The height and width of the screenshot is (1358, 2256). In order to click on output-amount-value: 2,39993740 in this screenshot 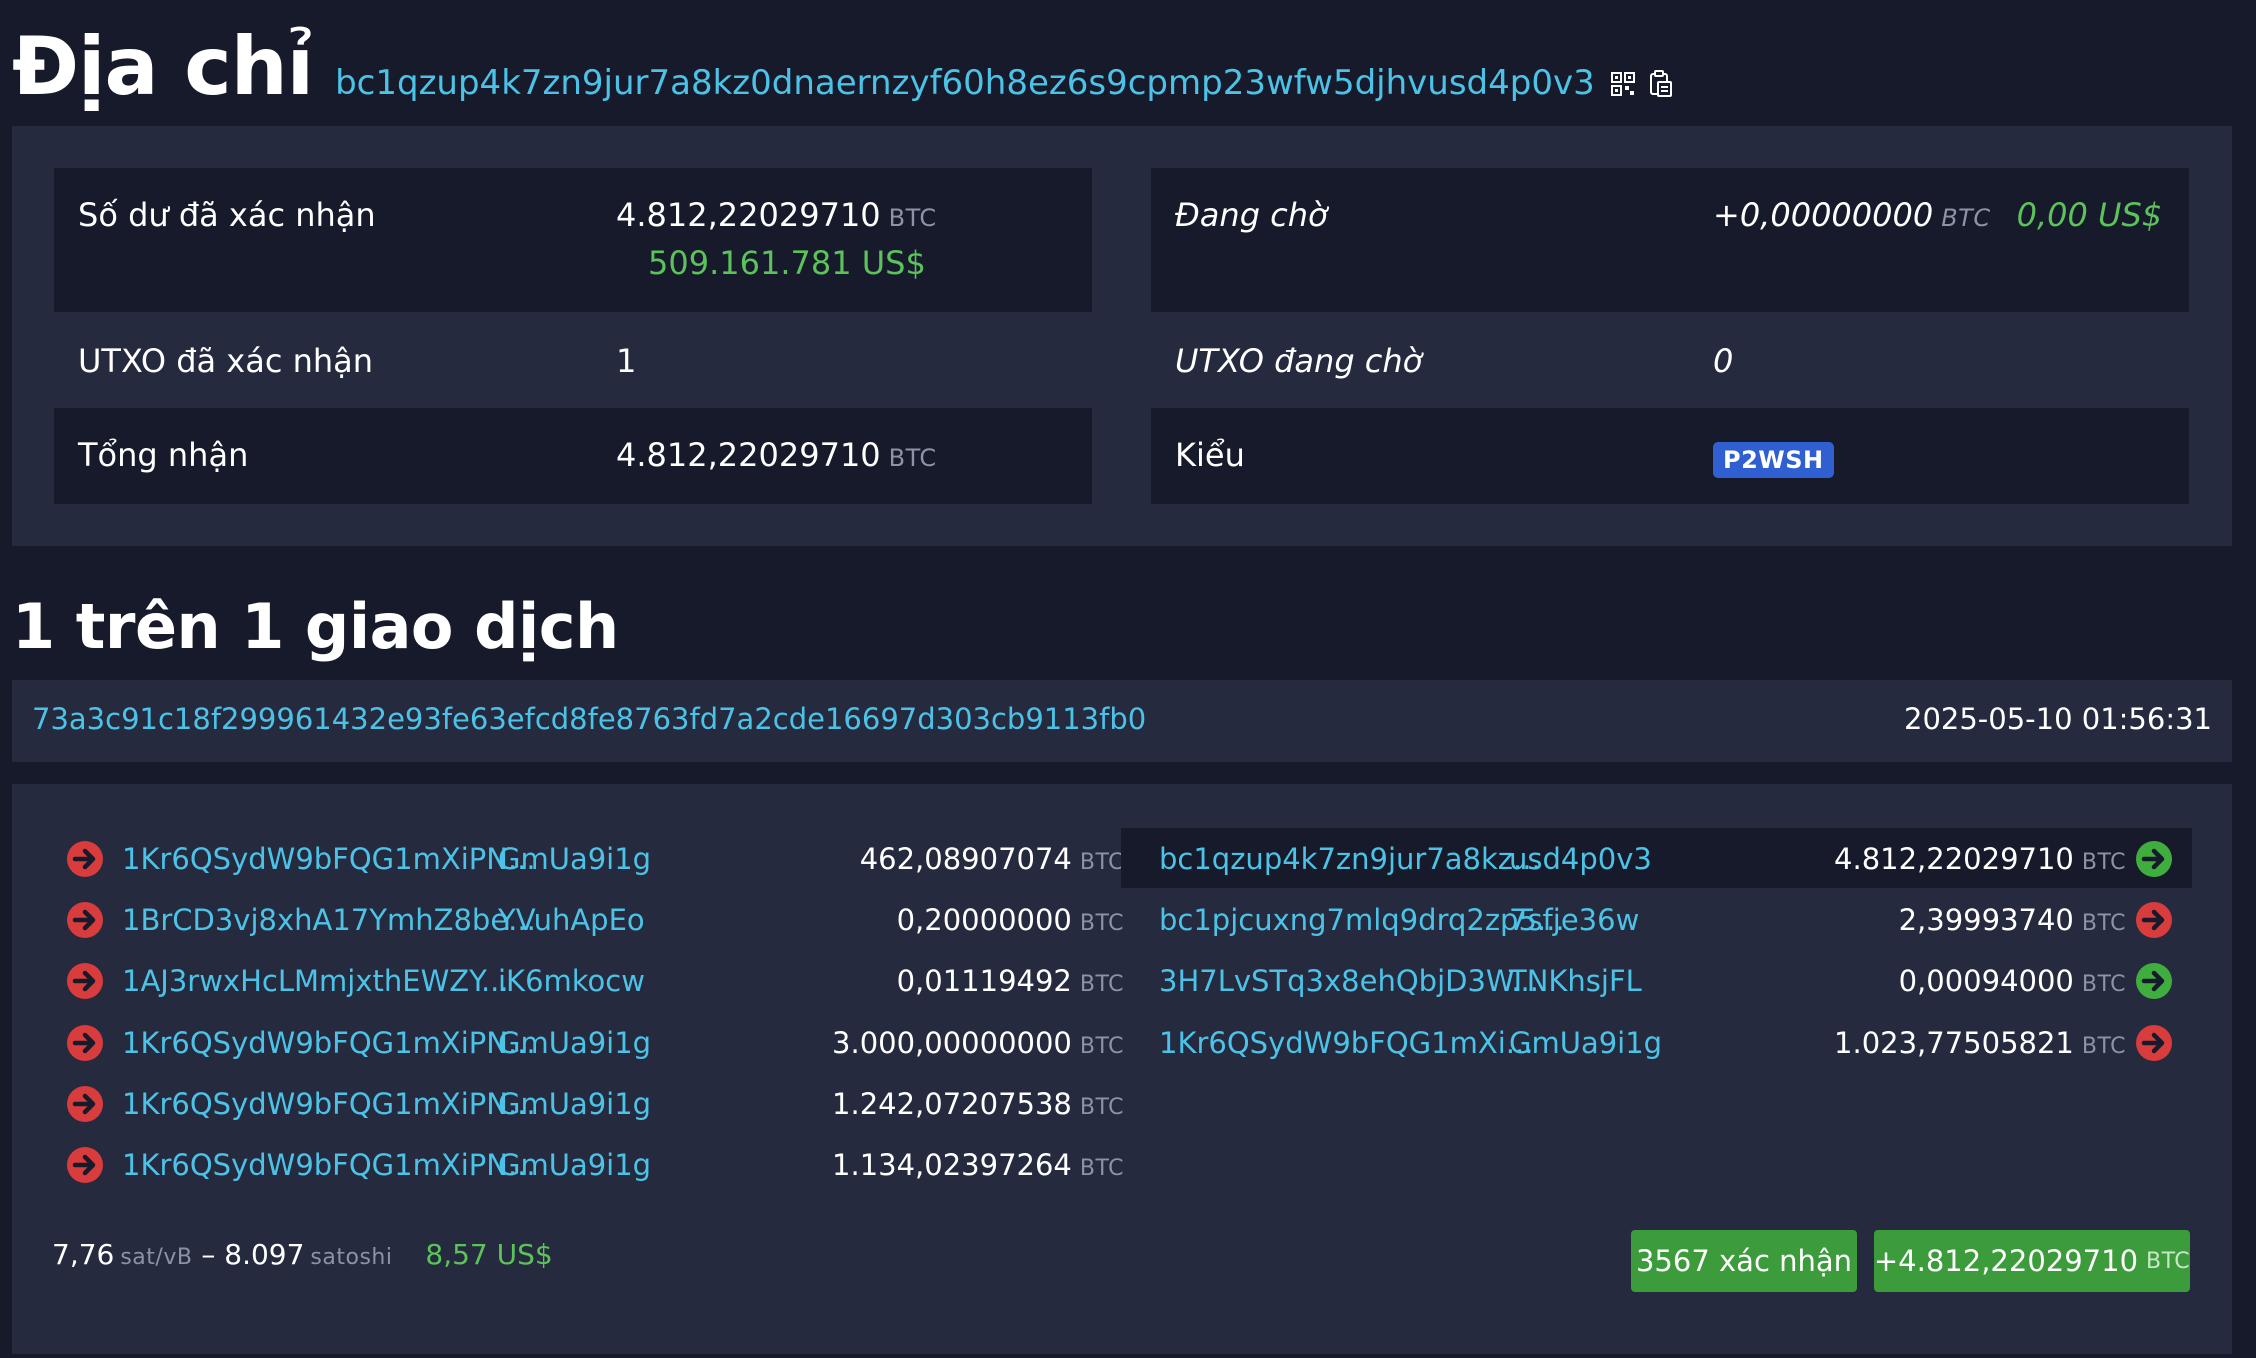, I will do `click(1986, 920)`.